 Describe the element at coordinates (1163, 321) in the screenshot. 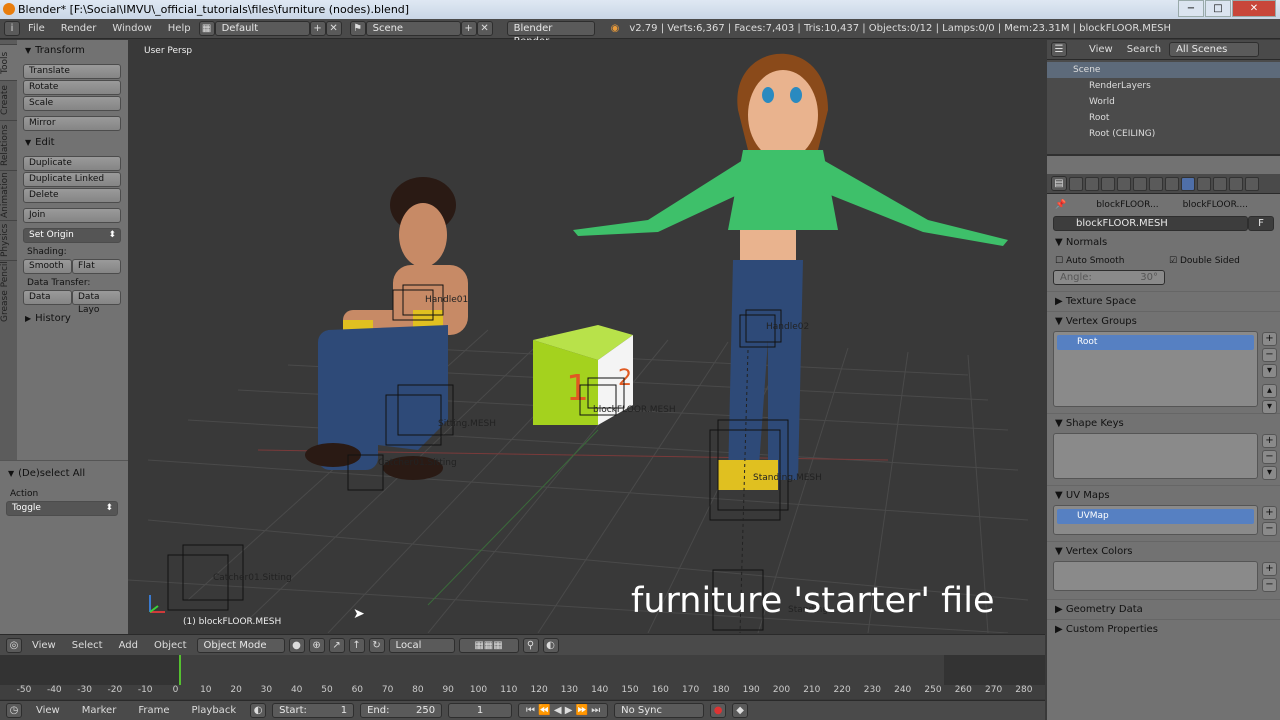

I see `vertex-groups-header: ▼ Vertex Groups` at that location.